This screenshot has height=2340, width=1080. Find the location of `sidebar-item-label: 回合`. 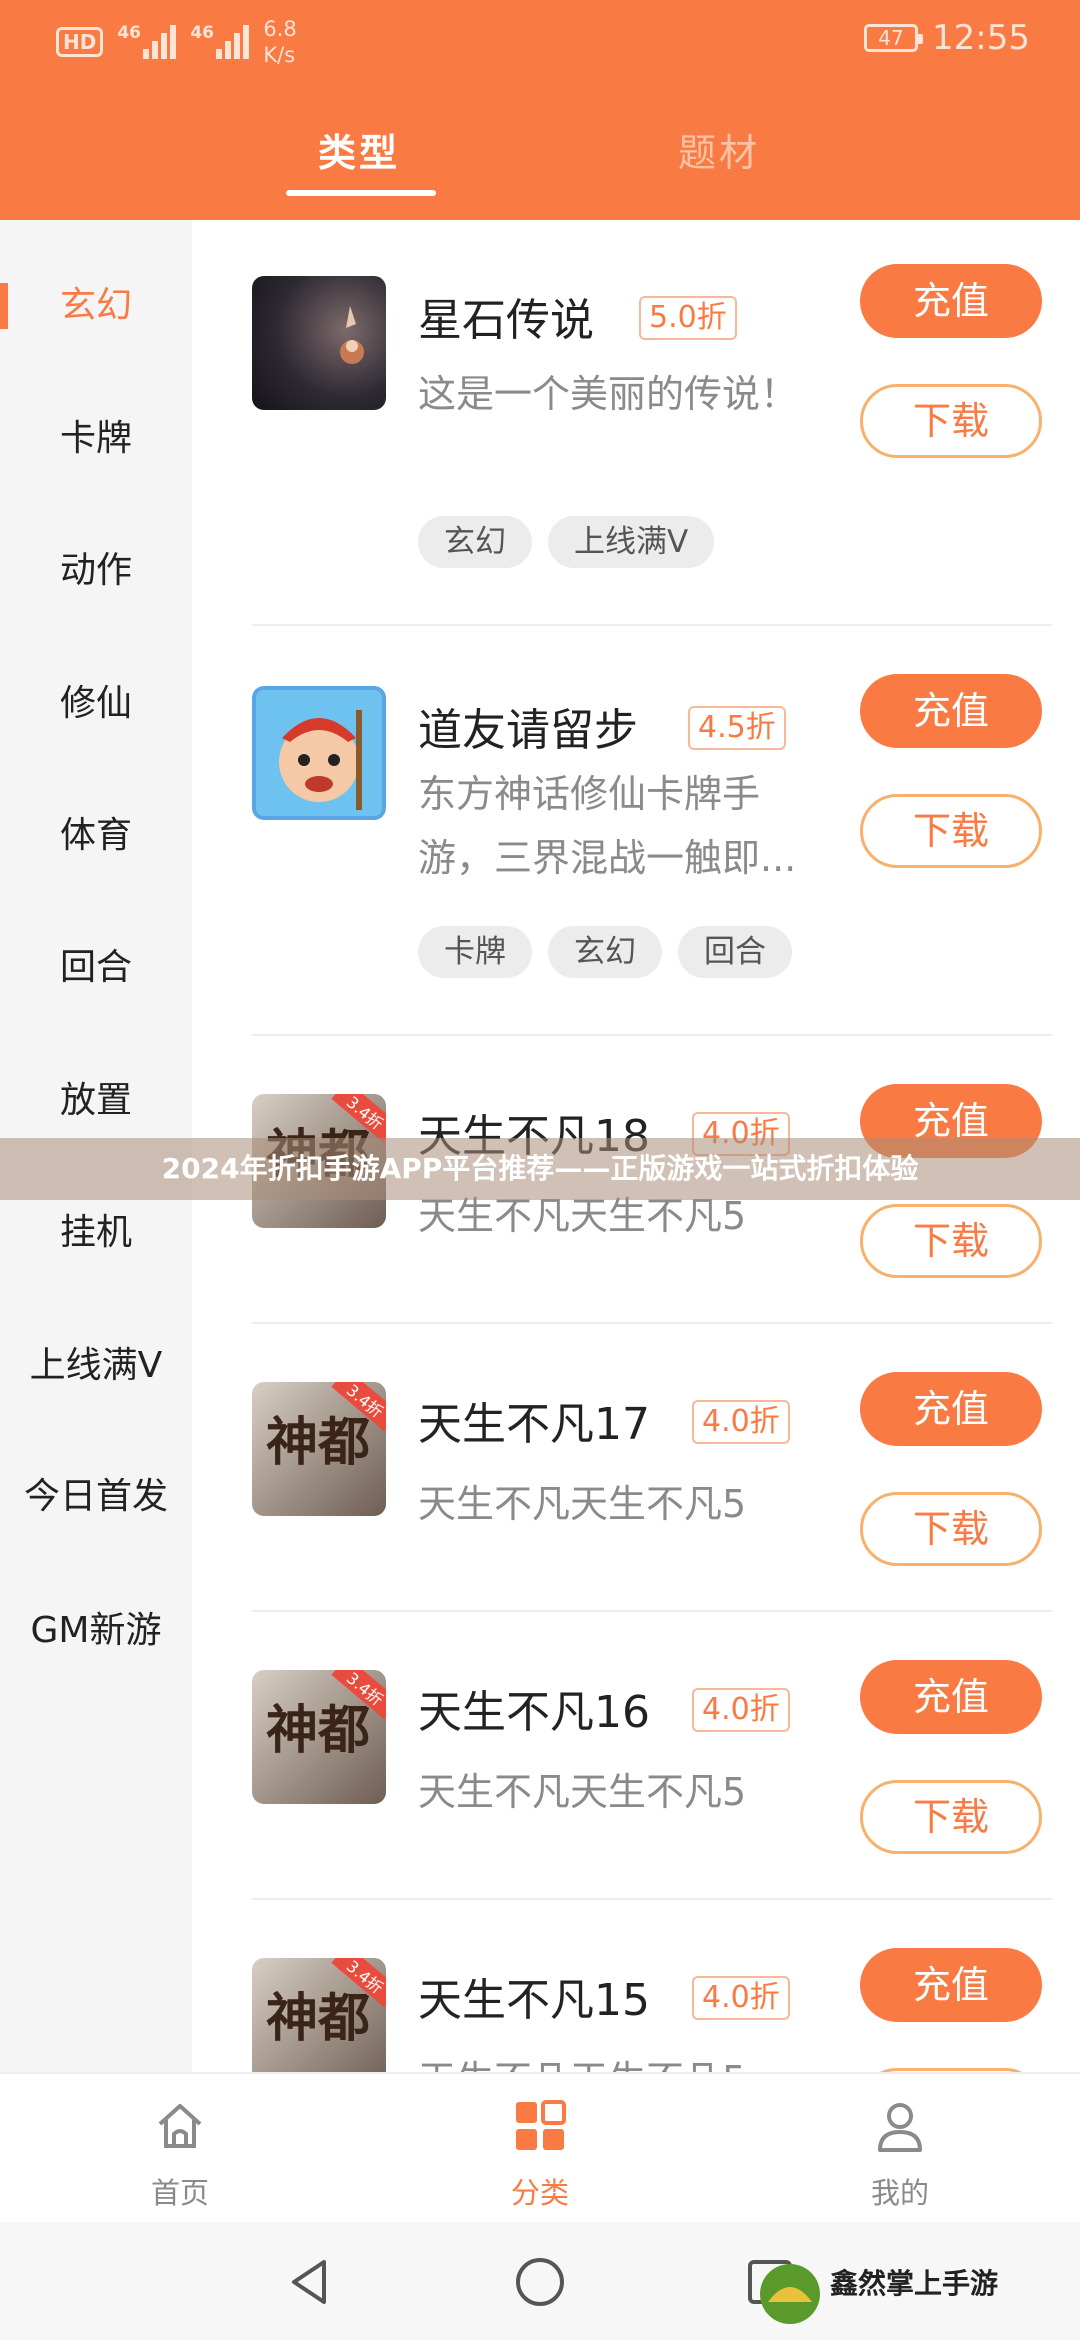

sidebar-item-label: 回合 is located at coordinates (95, 967).